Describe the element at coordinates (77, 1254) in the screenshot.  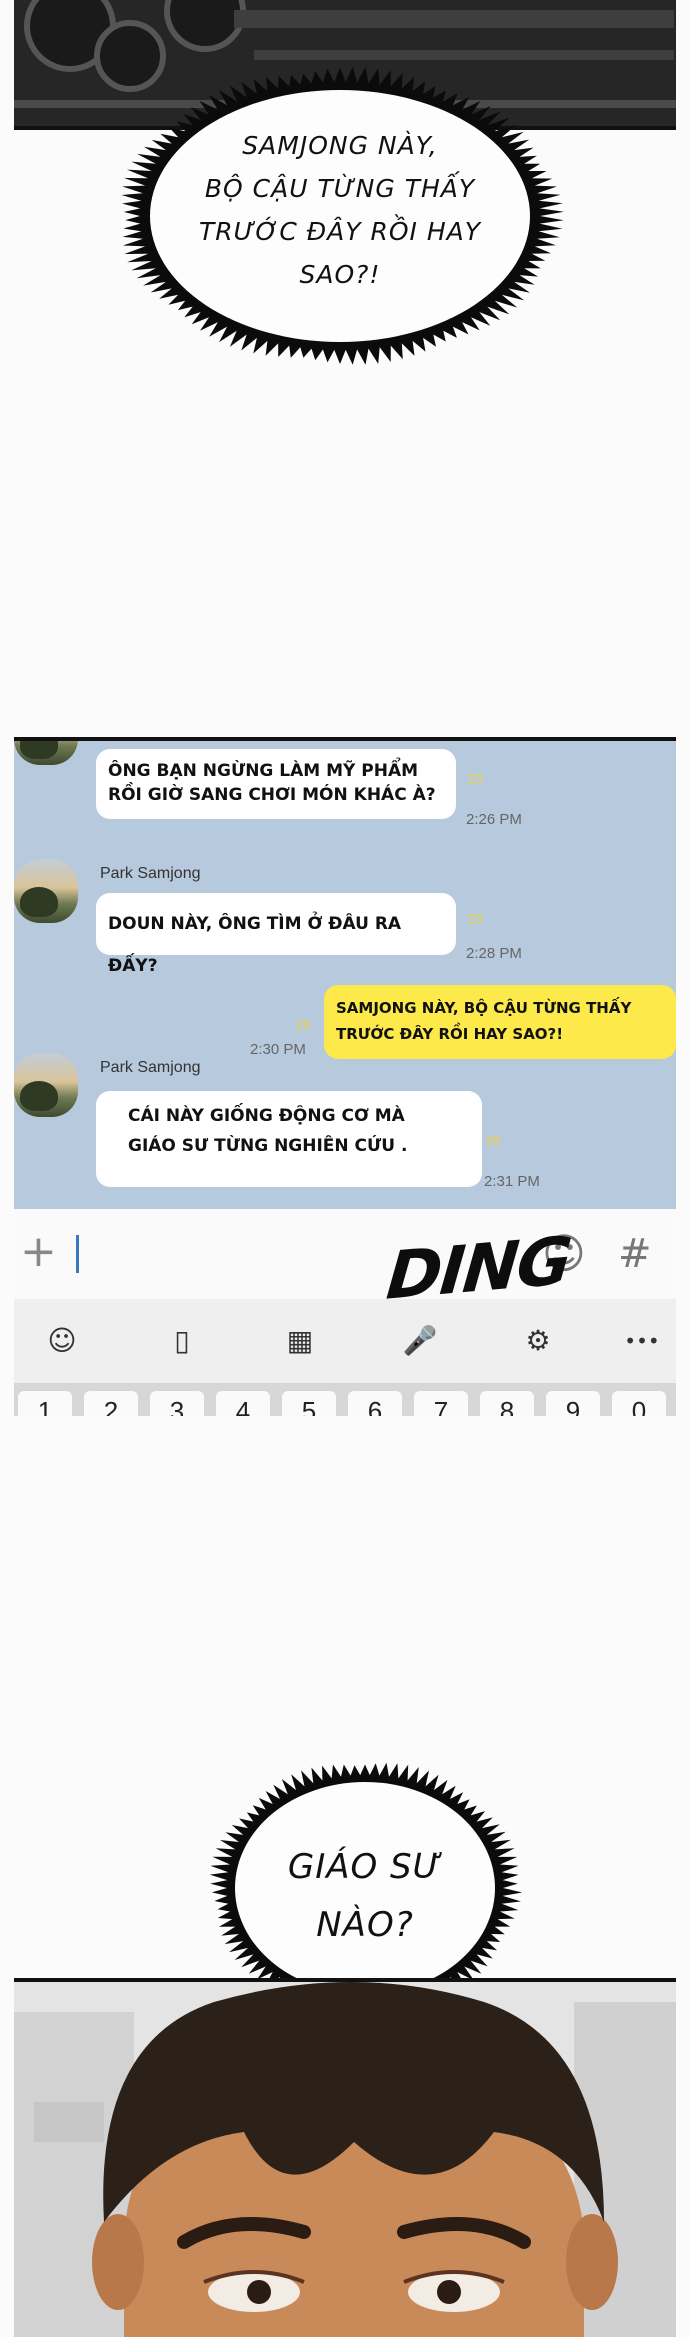
I see `text-cursor` at that location.